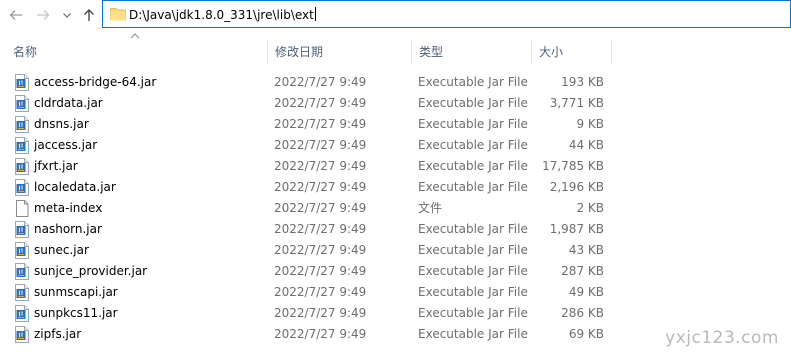 The image size is (791, 356). Describe the element at coordinates (586, 292) in the screenshot. I see `file-size: 49 KB` at that location.